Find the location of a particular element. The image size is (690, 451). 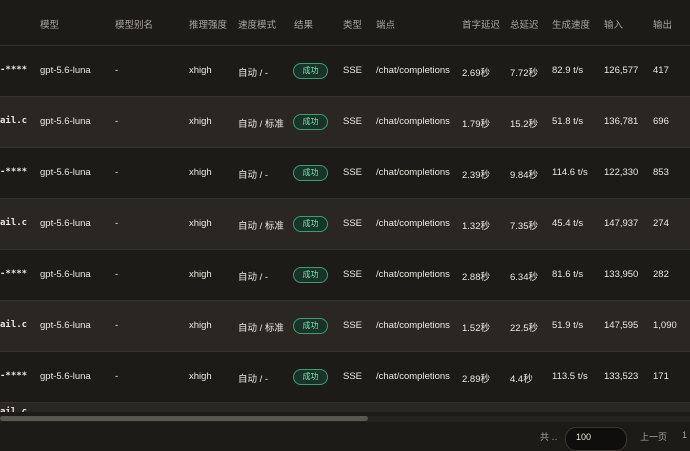

page-number: 1 is located at coordinates (684, 435).